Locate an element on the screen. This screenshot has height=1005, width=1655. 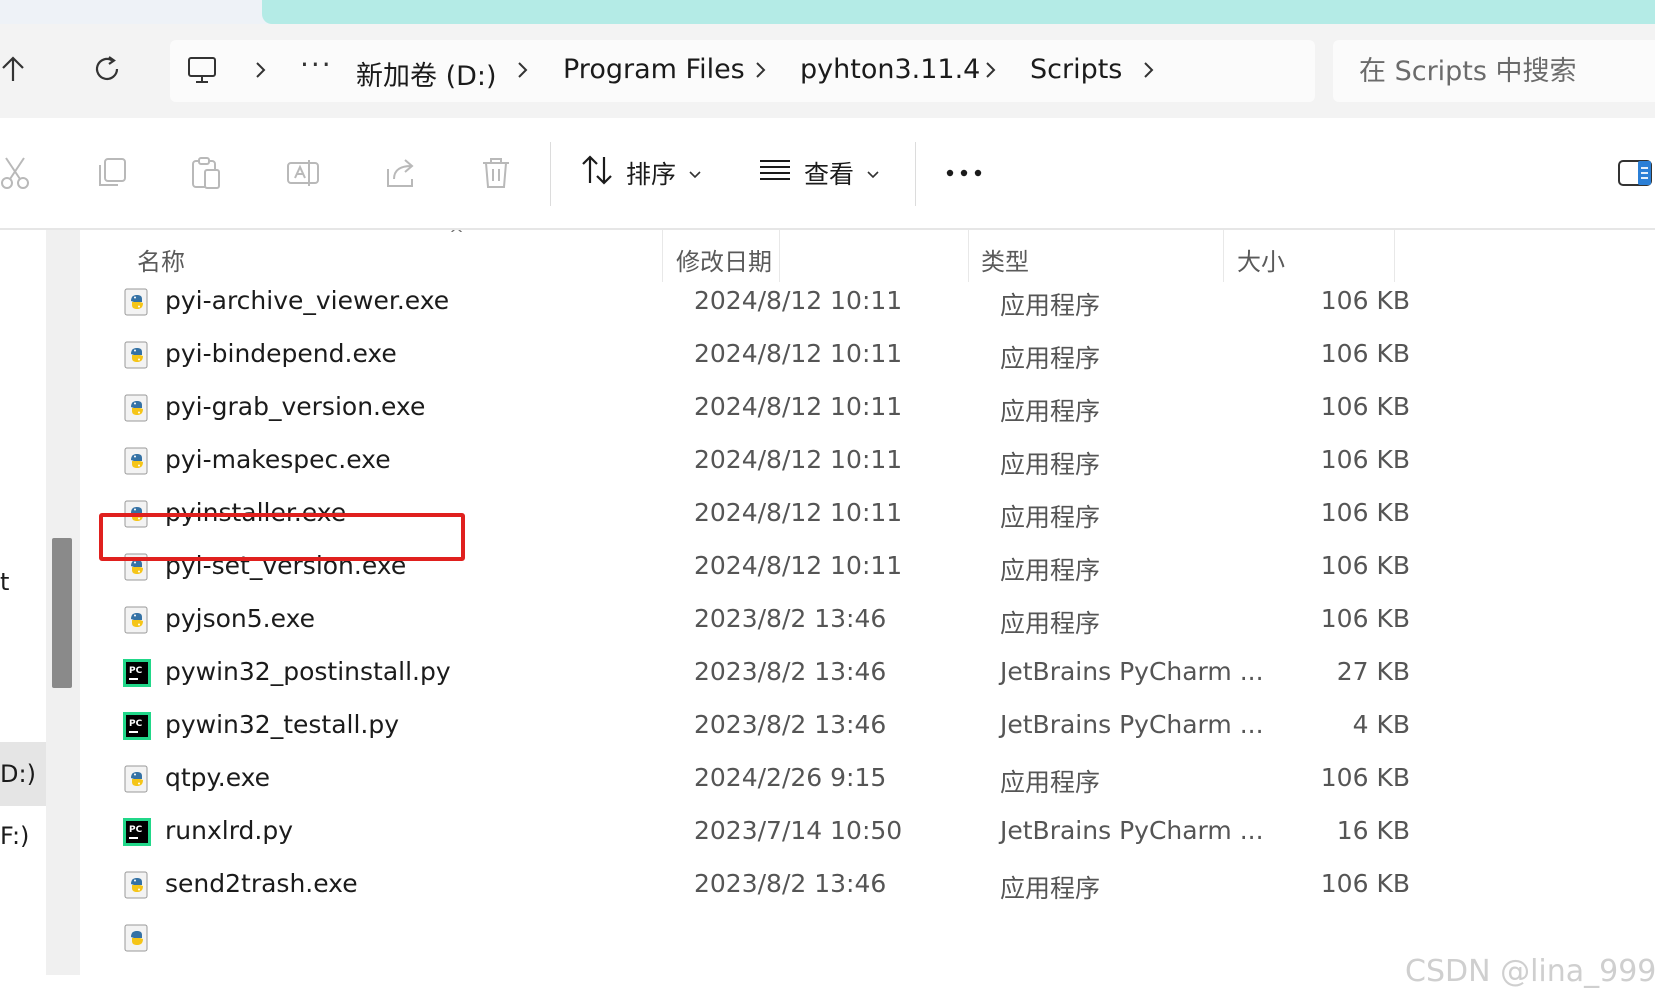
file-modified: 2024/2/26 9:15 is located at coordinates (790, 777).